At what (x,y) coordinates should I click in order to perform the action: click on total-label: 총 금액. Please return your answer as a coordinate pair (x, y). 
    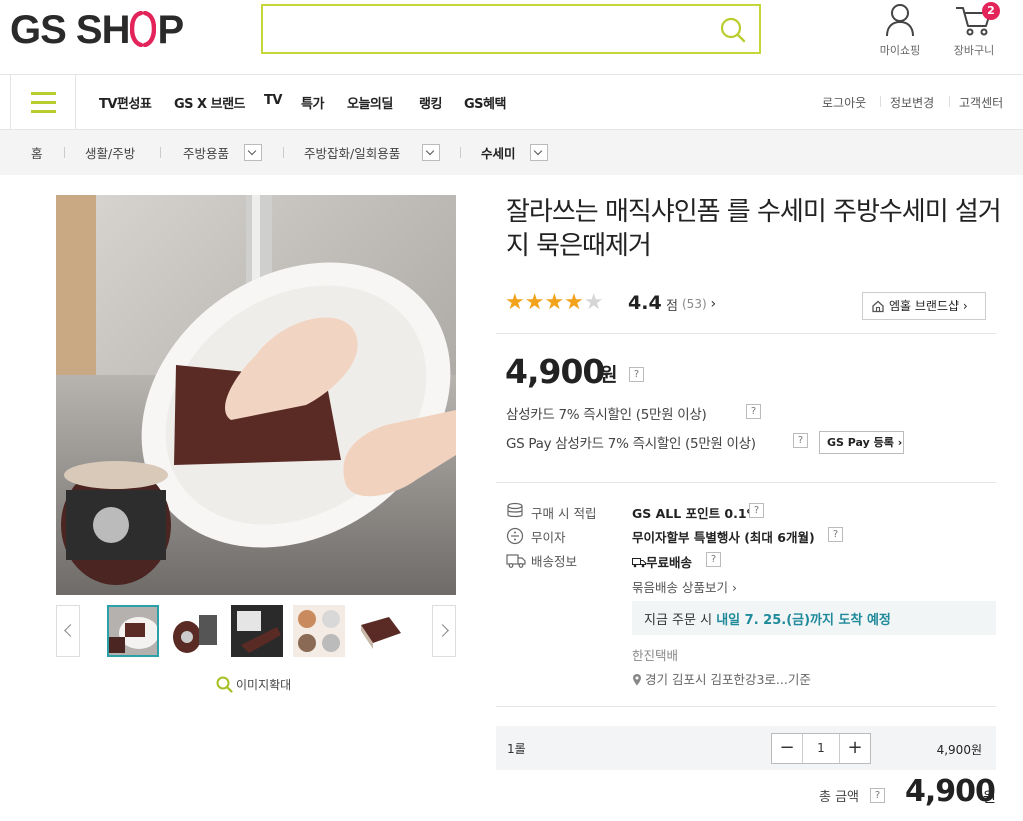
    Looking at the image, I should click on (839, 797).